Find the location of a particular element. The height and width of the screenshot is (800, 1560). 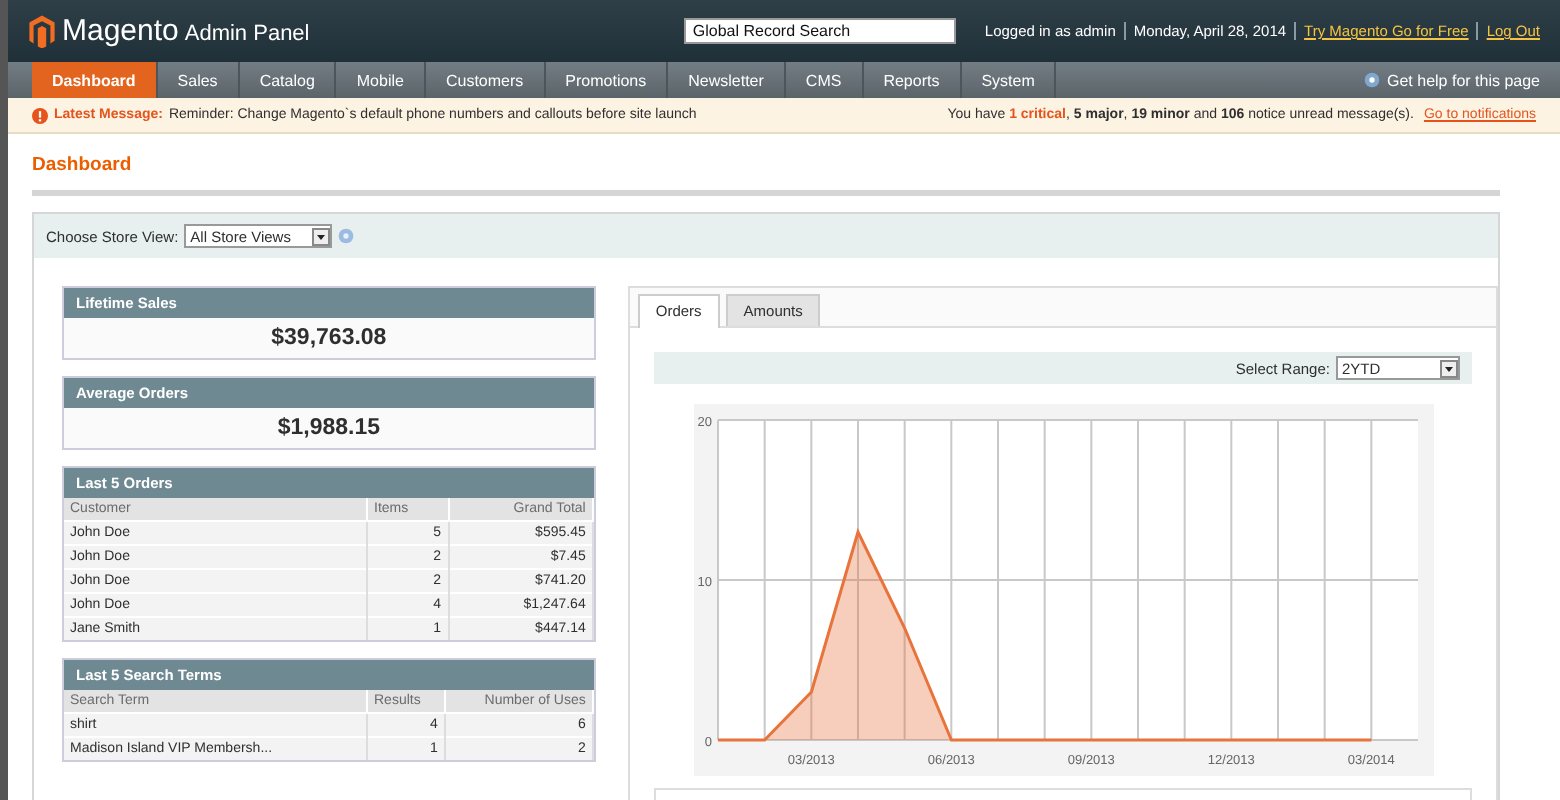

stat-value: $1,988.15 is located at coordinates (329, 429).